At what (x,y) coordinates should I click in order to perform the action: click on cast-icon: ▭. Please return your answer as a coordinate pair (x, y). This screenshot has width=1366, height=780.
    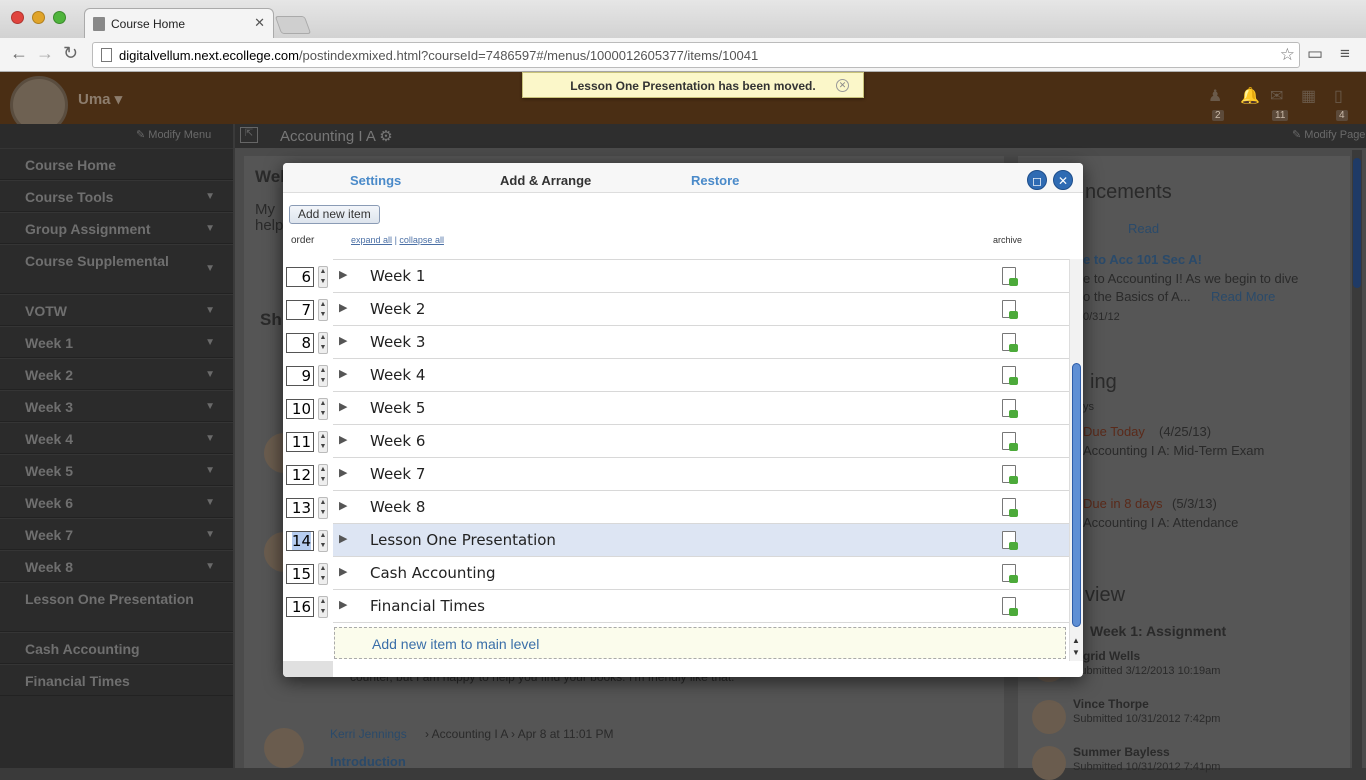
    Looking at the image, I should click on (1315, 54).